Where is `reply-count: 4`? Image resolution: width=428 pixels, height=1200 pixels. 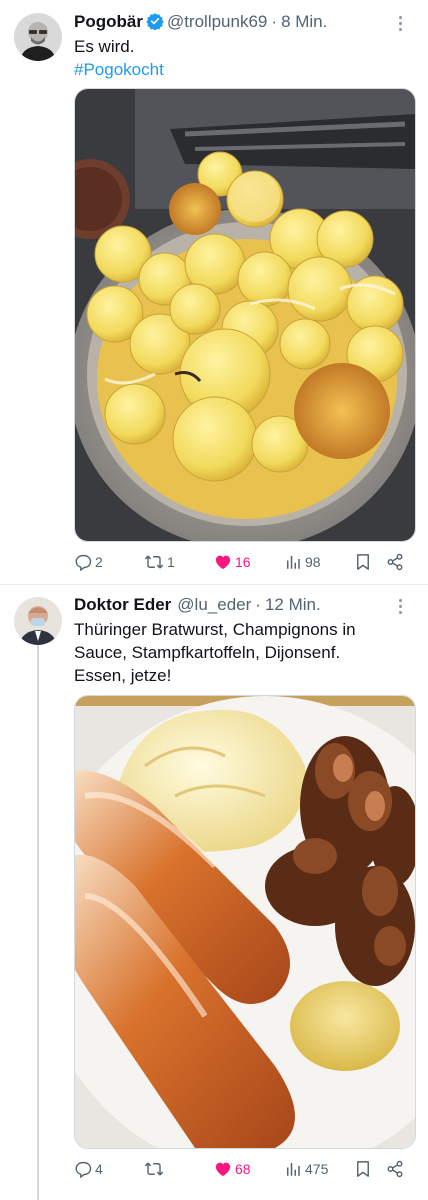 reply-count: 4 is located at coordinates (99, 1169).